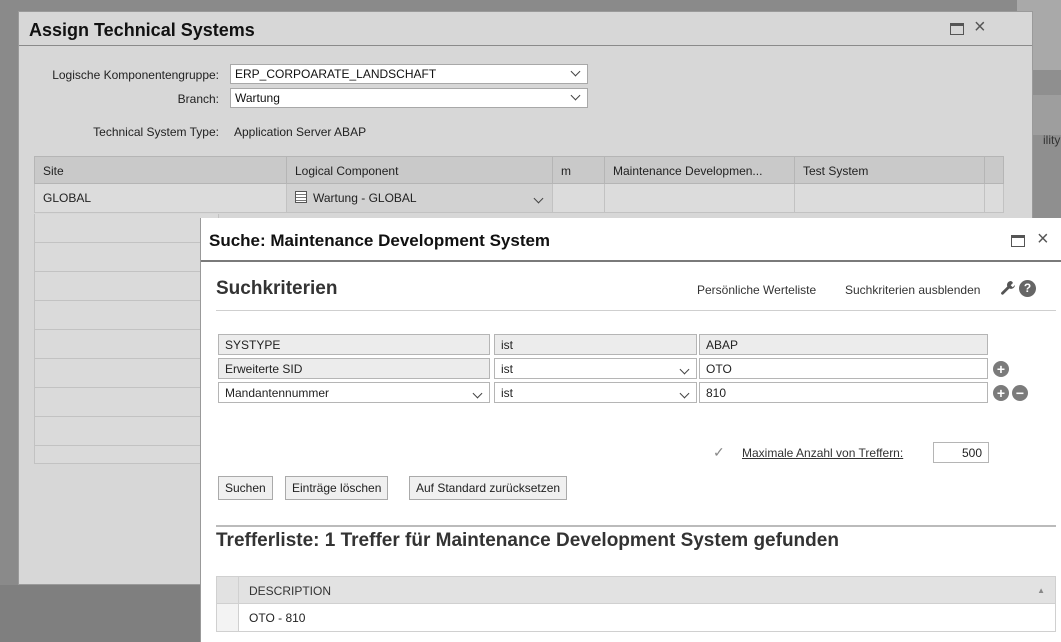  What do you see at coordinates (156, 132) in the screenshot?
I see `system-type-label: Technical System Type:` at bounding box center [156, 132].